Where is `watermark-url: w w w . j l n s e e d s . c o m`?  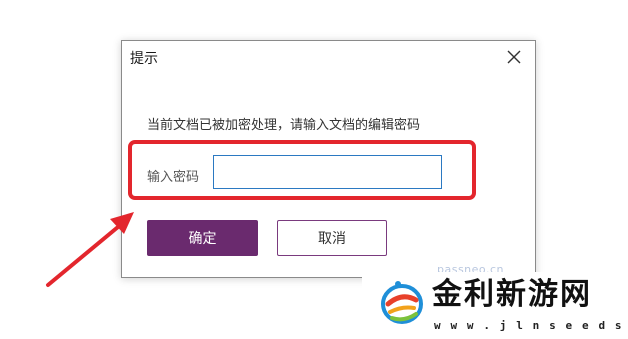 watermark-url: w w w . j l n s e e d s . c o m is located at coordinates (531, 325).